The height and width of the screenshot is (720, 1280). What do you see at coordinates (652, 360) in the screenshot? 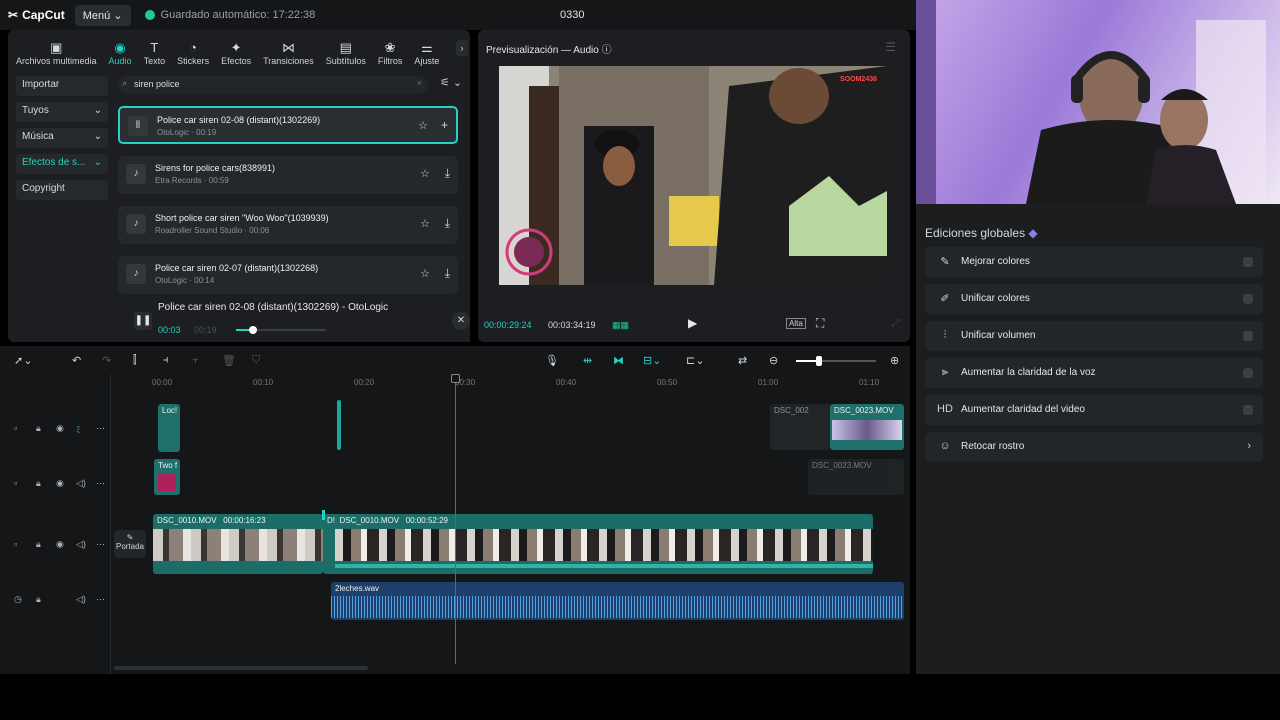
I see `link-clips-icon: ⊟⌄` at bounding box center [652, 360].